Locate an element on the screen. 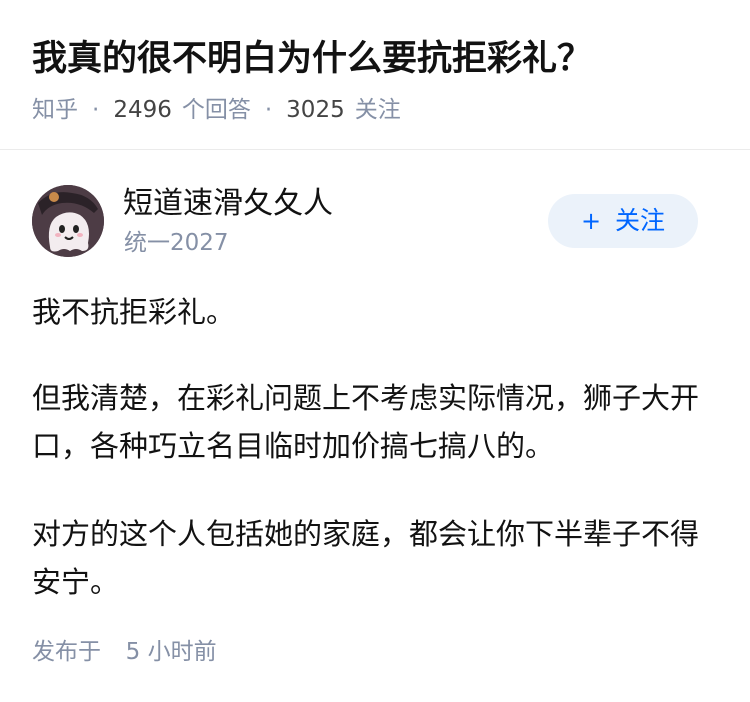 The image size is (750, 702). answer-count-label: 个回答 is located at coordinates (216, 110).